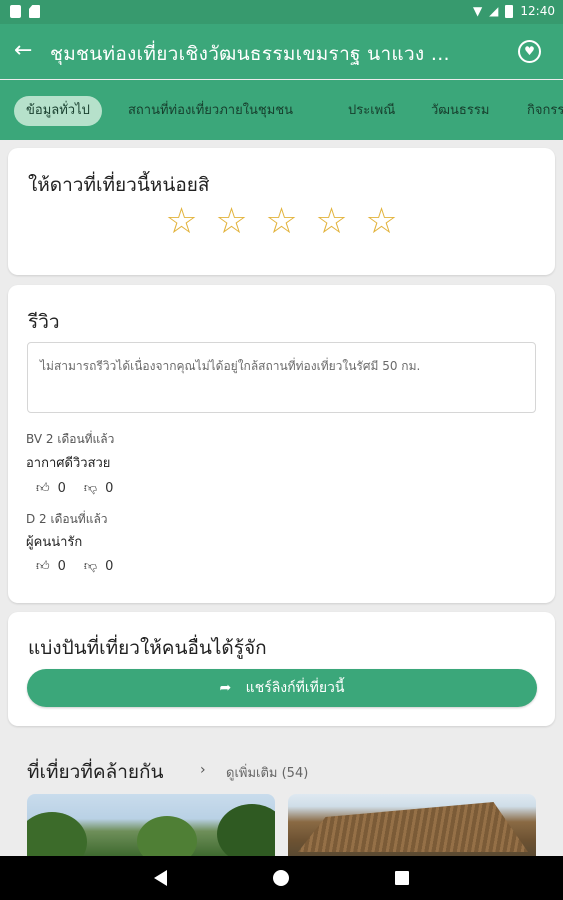  I want to click on star-icon-3: ☆, so click(281, 222).